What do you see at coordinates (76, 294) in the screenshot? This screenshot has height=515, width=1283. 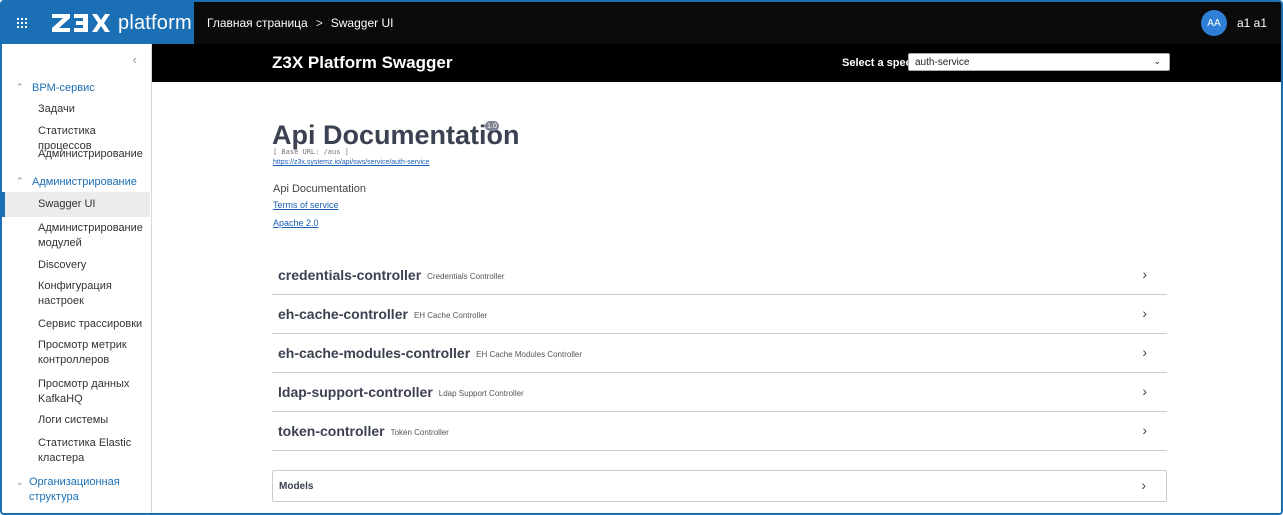 I see `sidebar-item-config: Конфигурация настроек` at bounding box center [76, 294].